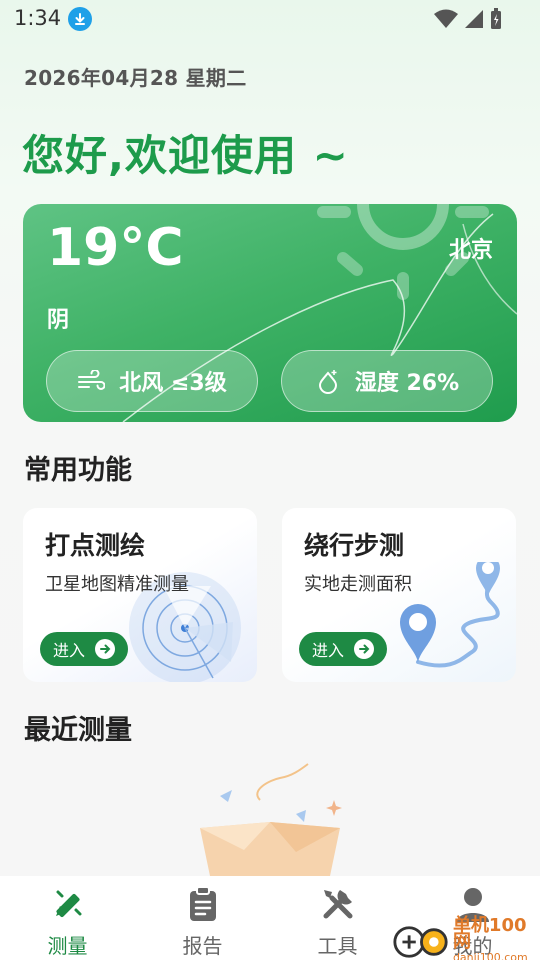 The height and width of the screenshot is (960, 540). What do you see at coordinates (78, 470) in the screenshot?
I see `features-section-title: 常用功能` at bounding box center [78, 470].